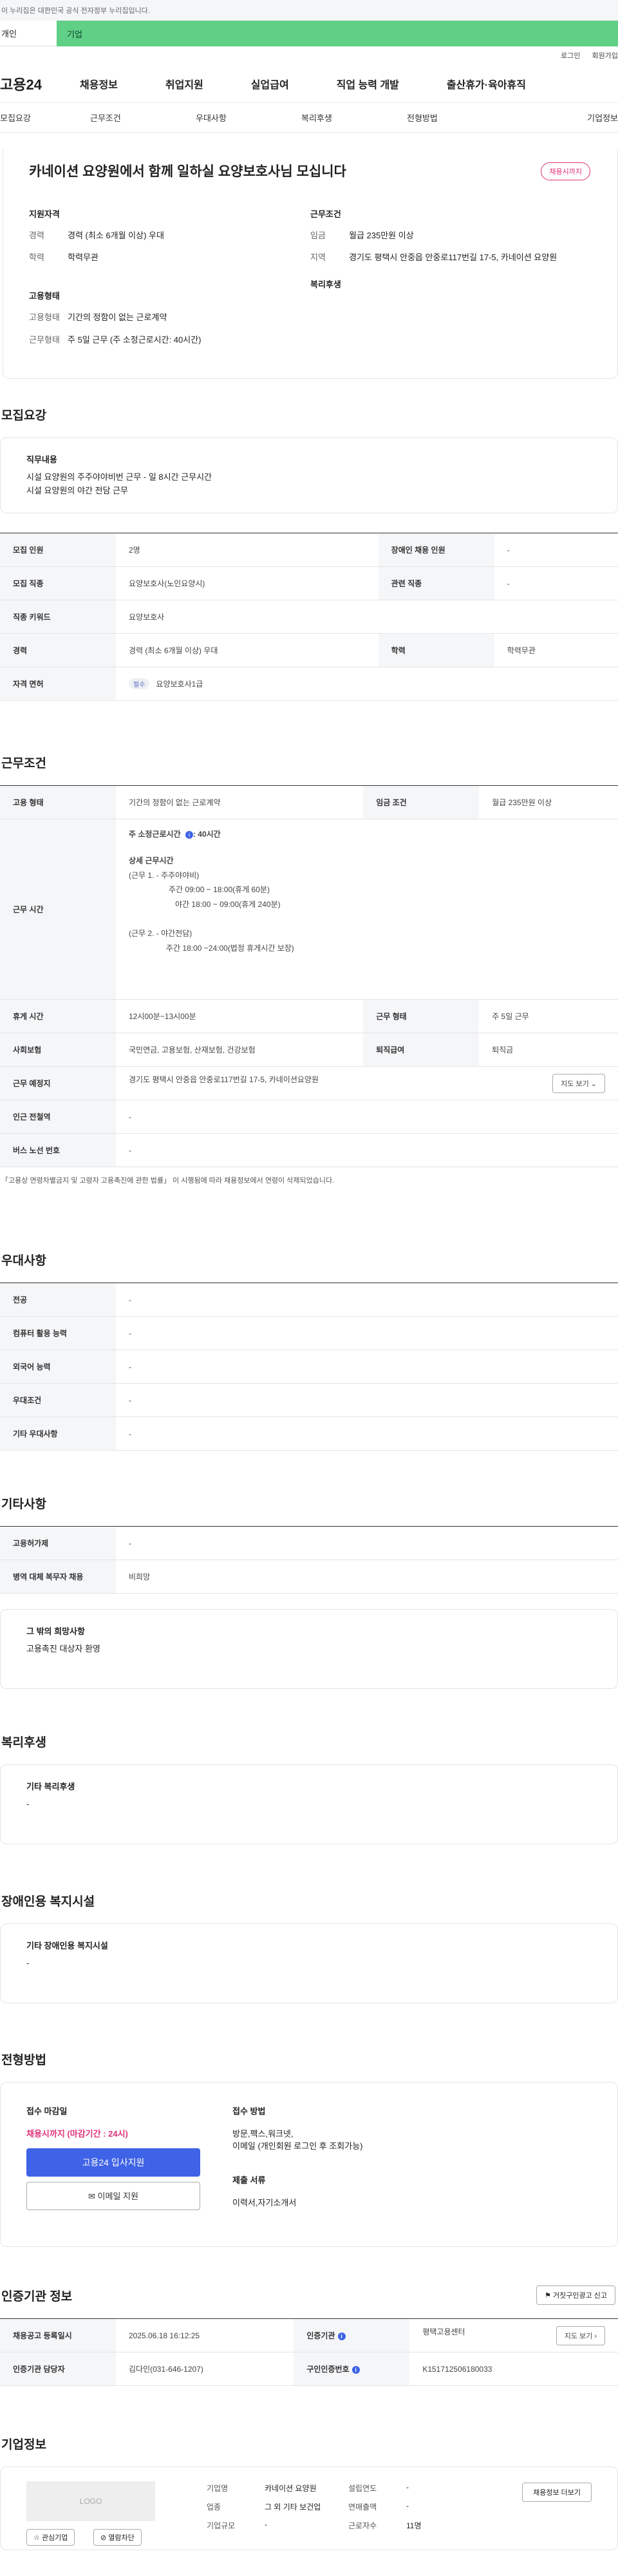  Describe the element at coordinates (58, 617) in the screenshot. I see `row-label: 직종 키워드` at that location.